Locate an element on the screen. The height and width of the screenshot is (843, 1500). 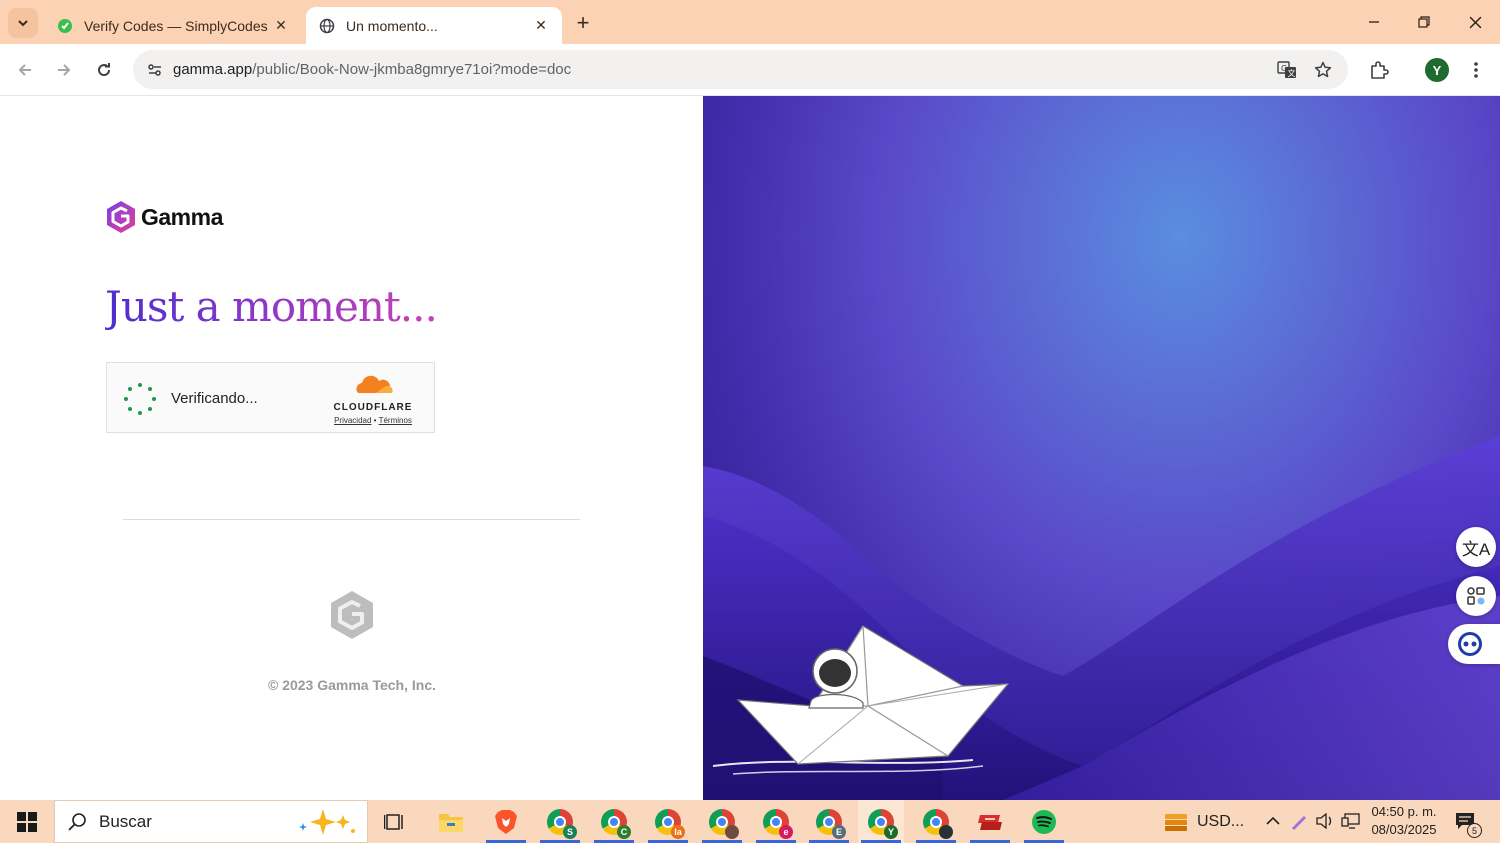
copilot-sparkle-icon is located at coordinates (327, 821).